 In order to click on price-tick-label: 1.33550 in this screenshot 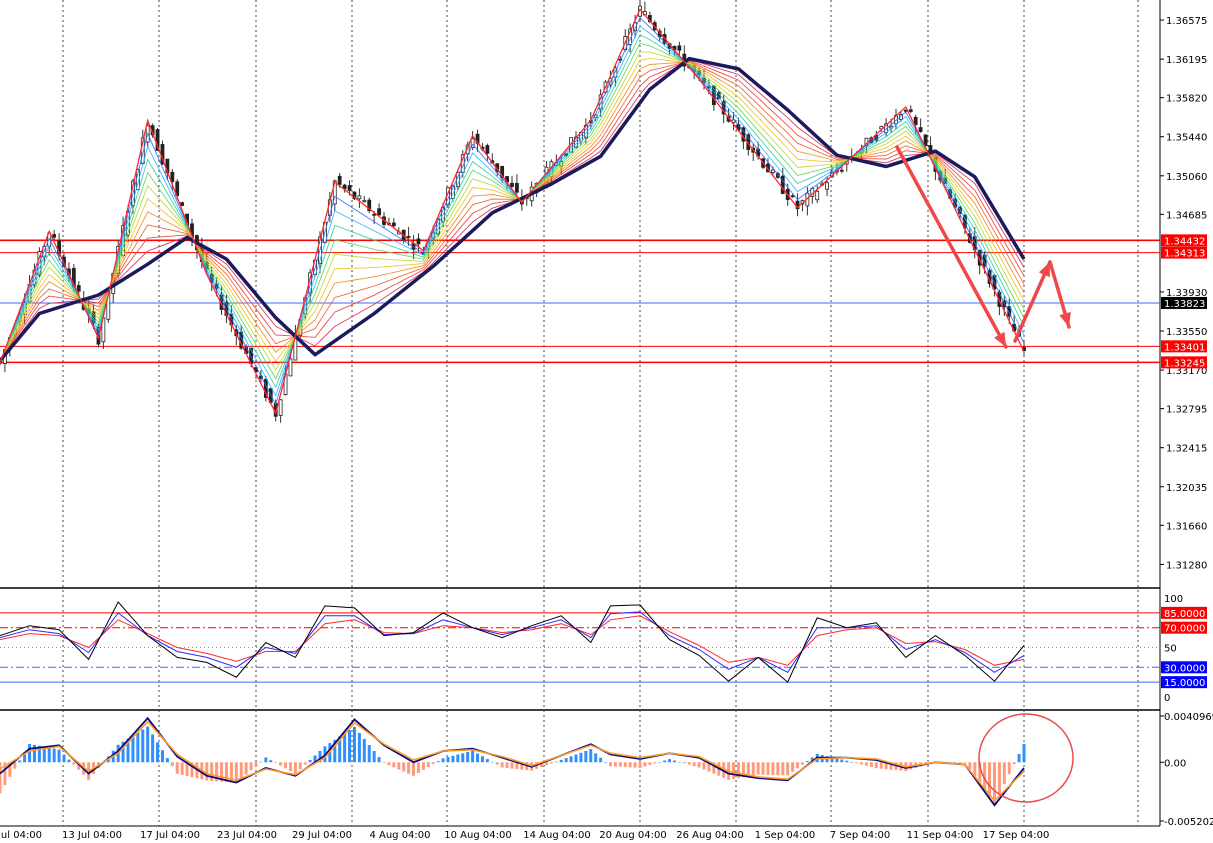, I will do `click(1186, 332)`.